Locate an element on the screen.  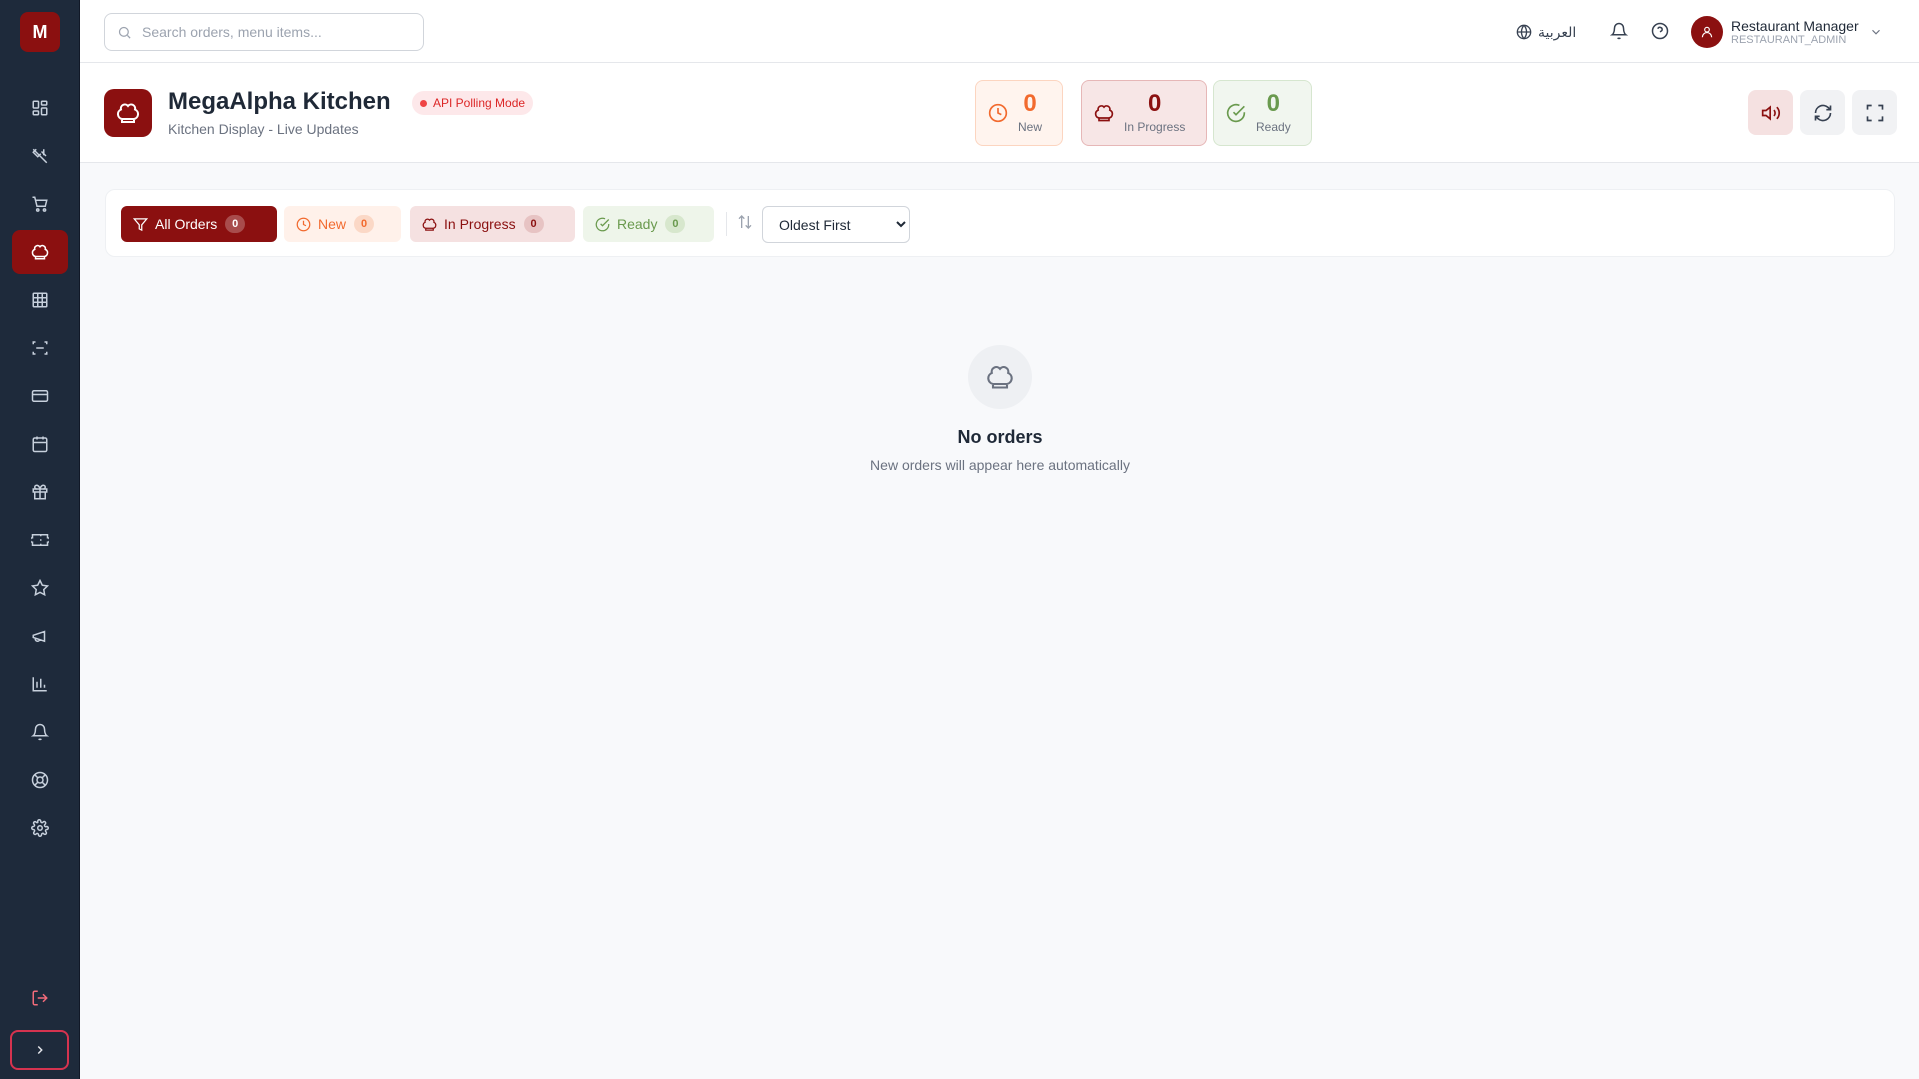
table-grid-icon is located at coordinates (40, 300).